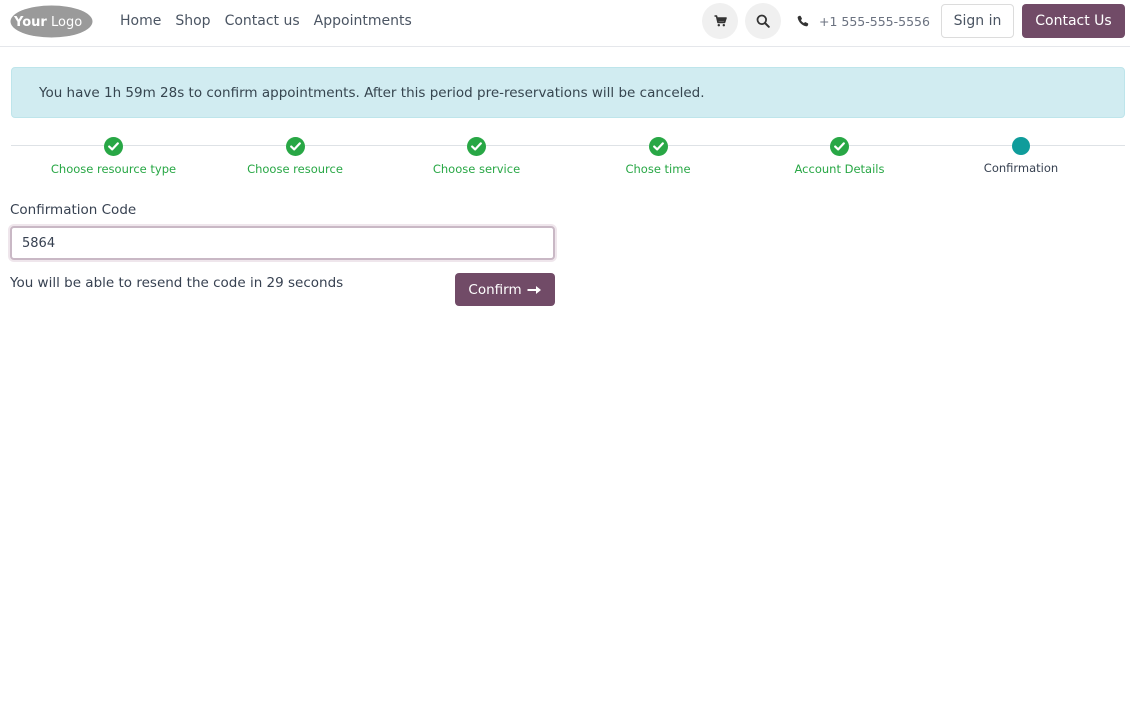 This screenshot has height=719, width=1130. I want to click on logo-text-your: Your, so click(30, 22).